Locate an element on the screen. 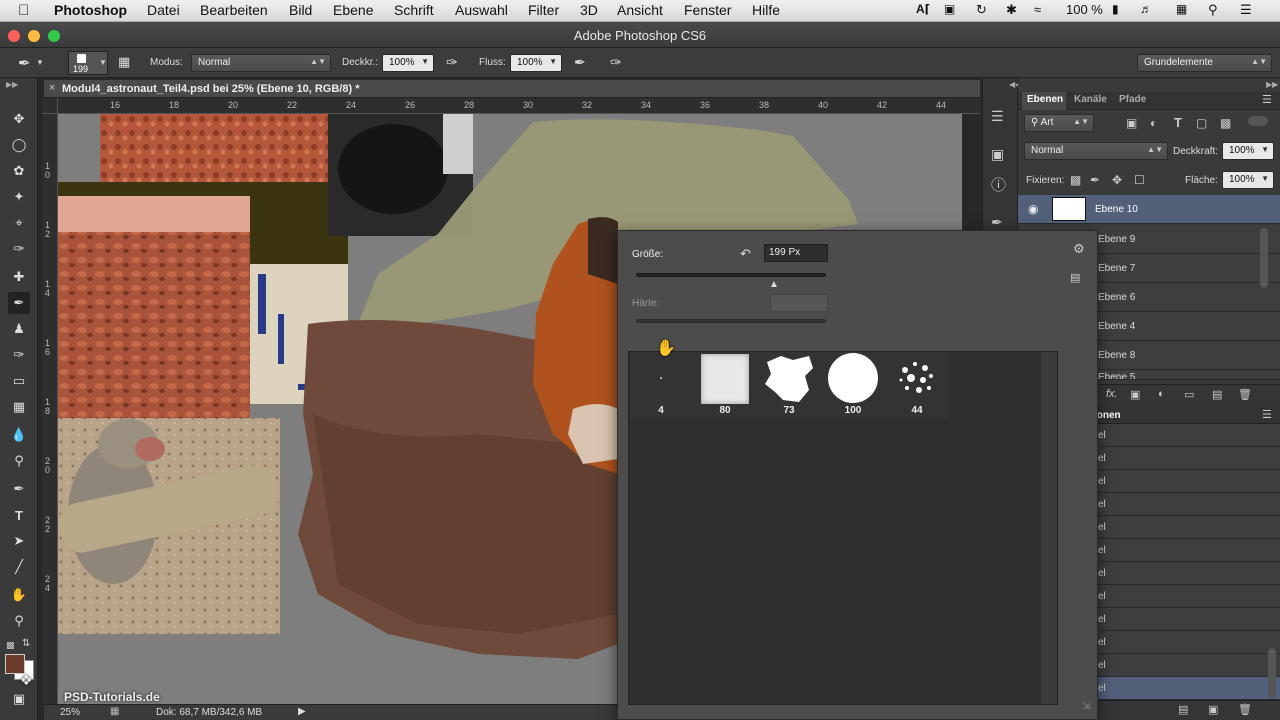  history-menu-icon: ☰ is located at coordinates (1267, 414).